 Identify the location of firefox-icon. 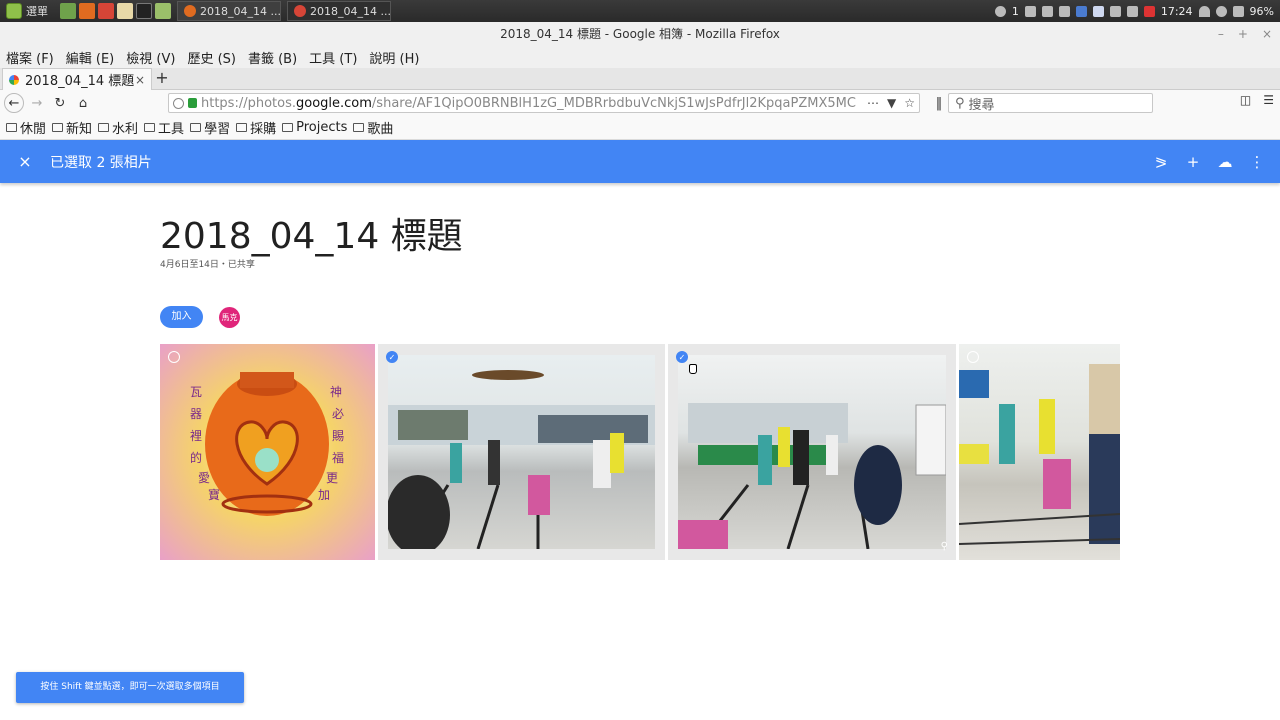
(190, 11).